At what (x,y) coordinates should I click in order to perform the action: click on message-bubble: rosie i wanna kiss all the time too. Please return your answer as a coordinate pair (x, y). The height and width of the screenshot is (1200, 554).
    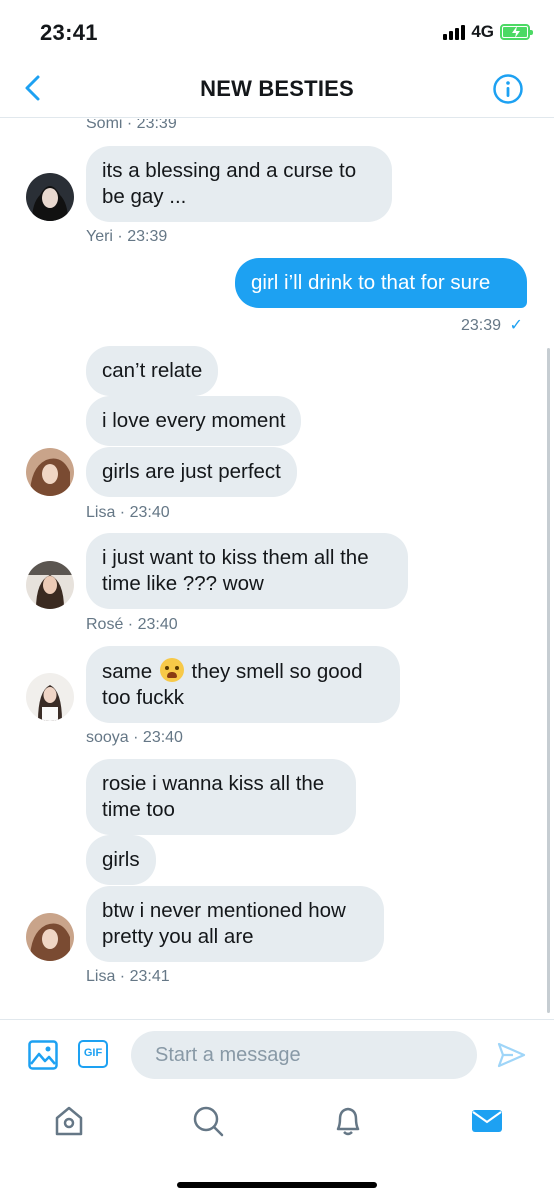
    Looking at the image, I should click on (221, 797).